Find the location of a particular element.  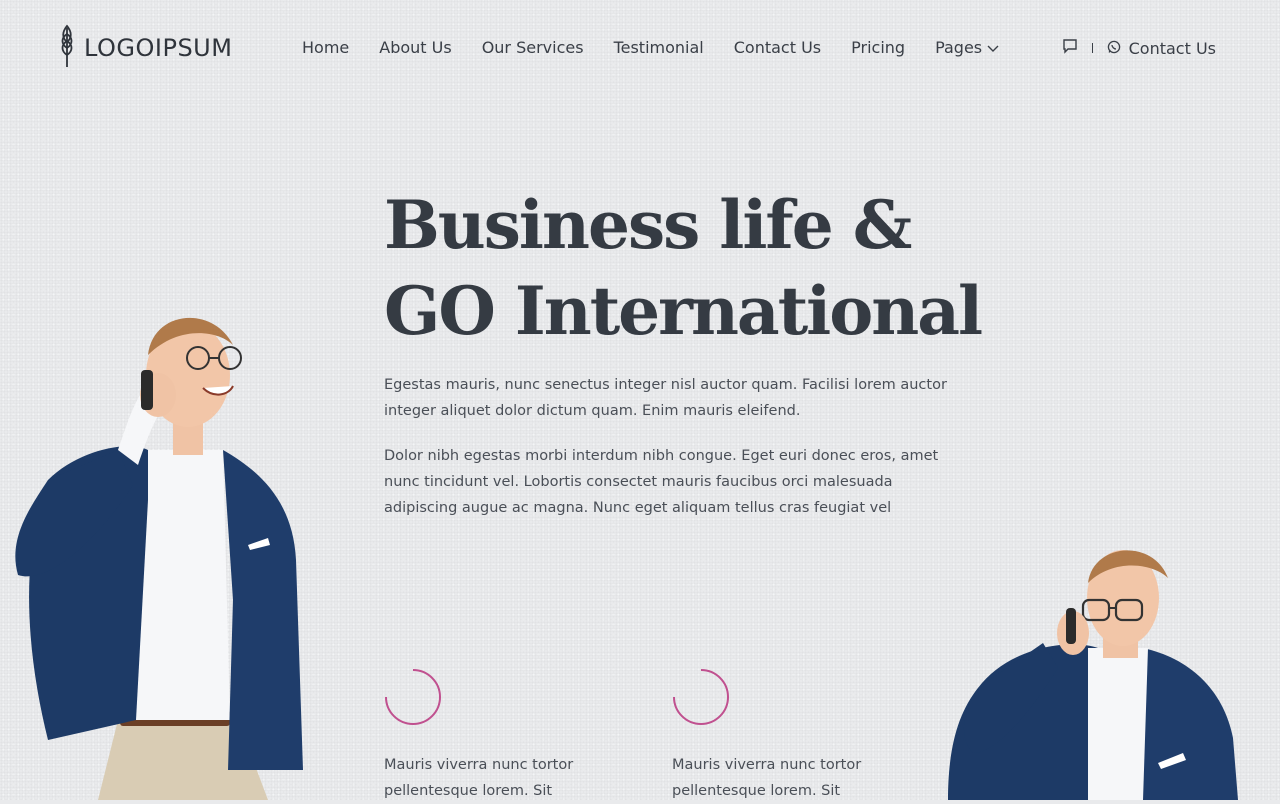

contact-us-label: Contact Us is located at coordinates (1172, 48).